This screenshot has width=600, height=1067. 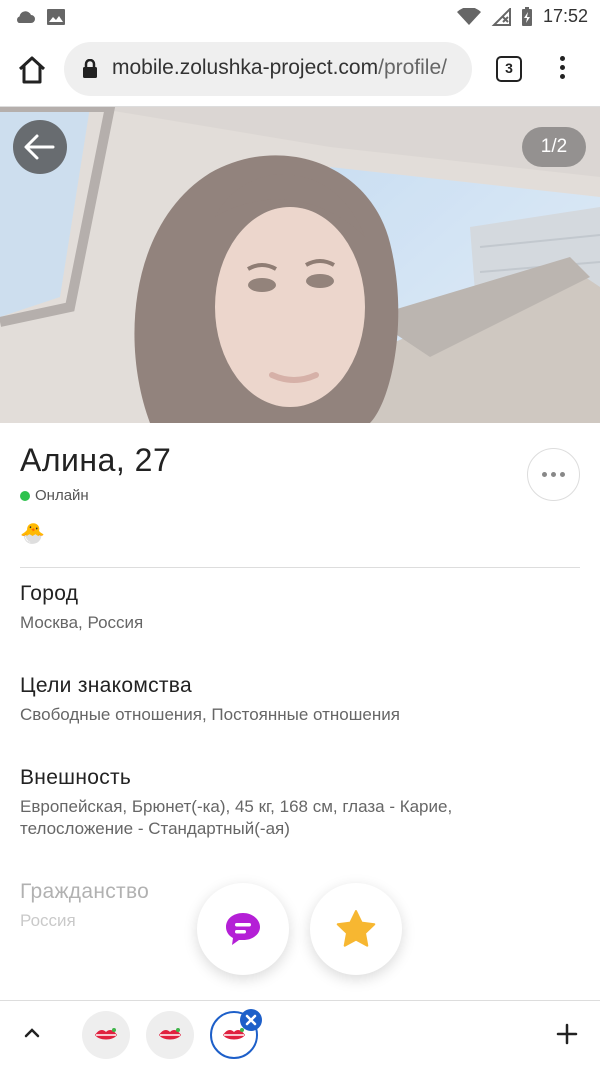 What do you see at coordinates (49, 593) in the screenshot?
I see `field-label-city: Город` at bounding box center [49, 593].